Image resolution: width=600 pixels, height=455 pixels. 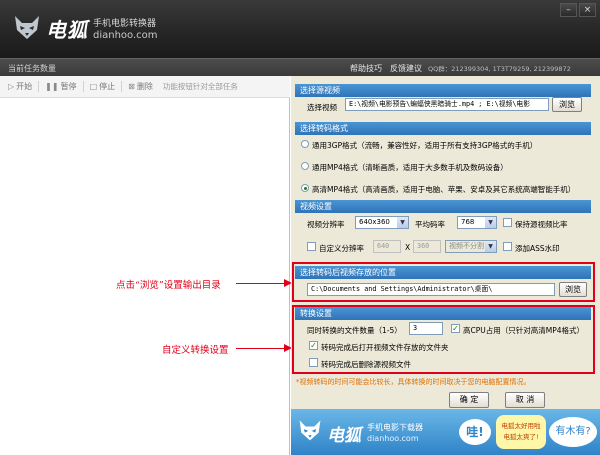 What do you see at coordinates (408, 247) in the screenshot?
I see `resolution-x-label: X` at bounding box center [408, 247].